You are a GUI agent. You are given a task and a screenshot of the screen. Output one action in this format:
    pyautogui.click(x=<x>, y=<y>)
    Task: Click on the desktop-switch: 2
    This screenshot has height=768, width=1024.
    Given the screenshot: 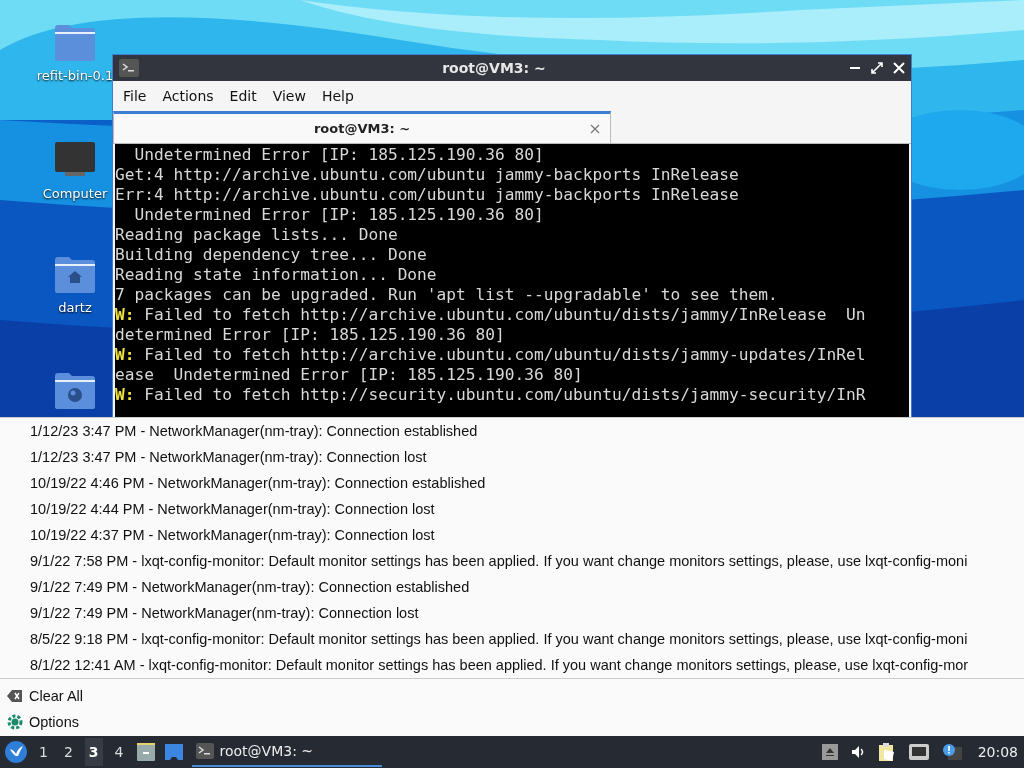 What is the action you would take?
    pyautogui.click(x=68, y=752)
    